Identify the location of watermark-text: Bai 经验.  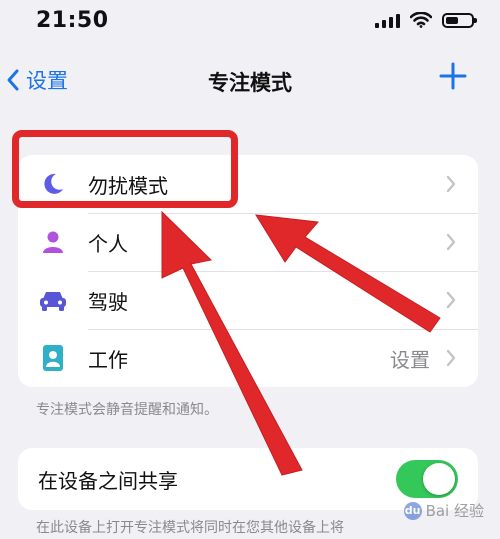
(454, 511).